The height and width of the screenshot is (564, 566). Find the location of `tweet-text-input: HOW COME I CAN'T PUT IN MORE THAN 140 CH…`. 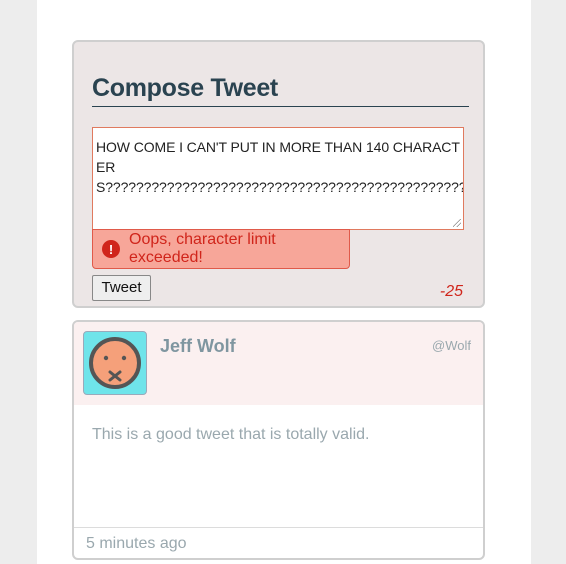

tweet-text-input: HOW COME I CAN'T PUT IN MORE THAN 140 CH… is located at coordinates (278, 178).